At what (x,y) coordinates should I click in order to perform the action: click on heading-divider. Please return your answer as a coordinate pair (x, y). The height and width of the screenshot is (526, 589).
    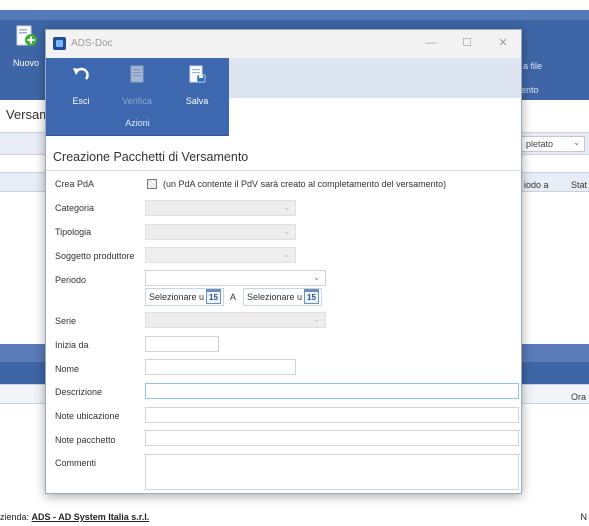
    Looking at the image, I should click on (283, 170).